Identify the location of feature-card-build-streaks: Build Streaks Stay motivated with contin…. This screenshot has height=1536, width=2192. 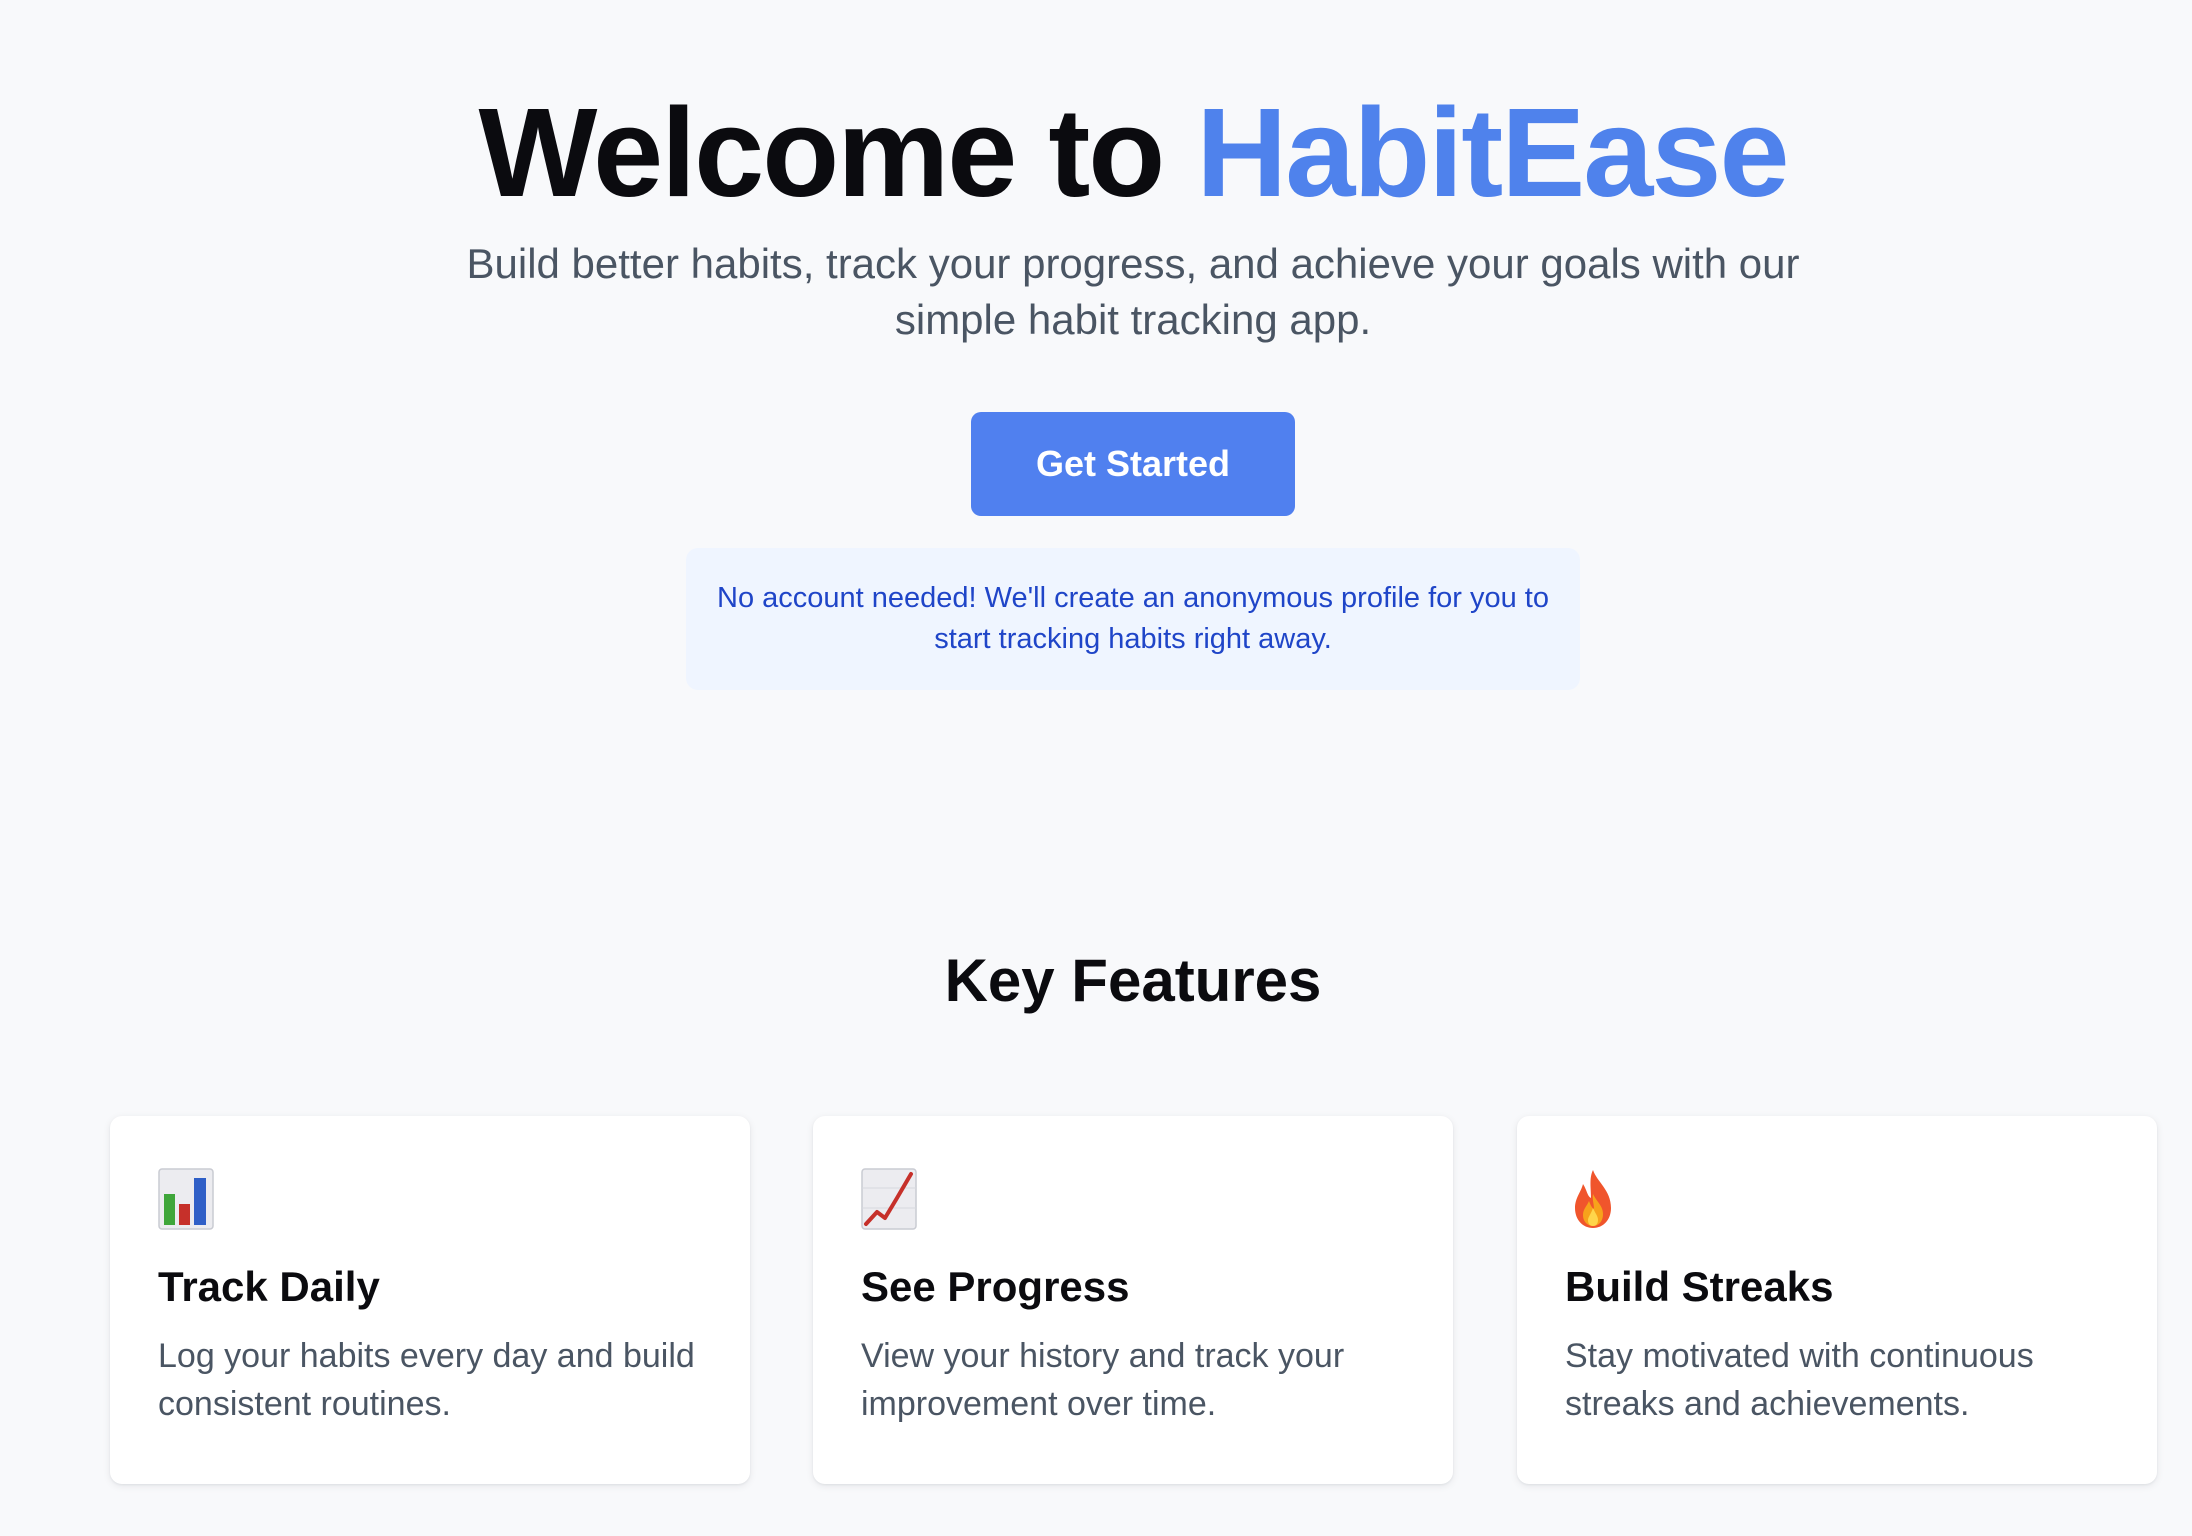
(1837, 1300).